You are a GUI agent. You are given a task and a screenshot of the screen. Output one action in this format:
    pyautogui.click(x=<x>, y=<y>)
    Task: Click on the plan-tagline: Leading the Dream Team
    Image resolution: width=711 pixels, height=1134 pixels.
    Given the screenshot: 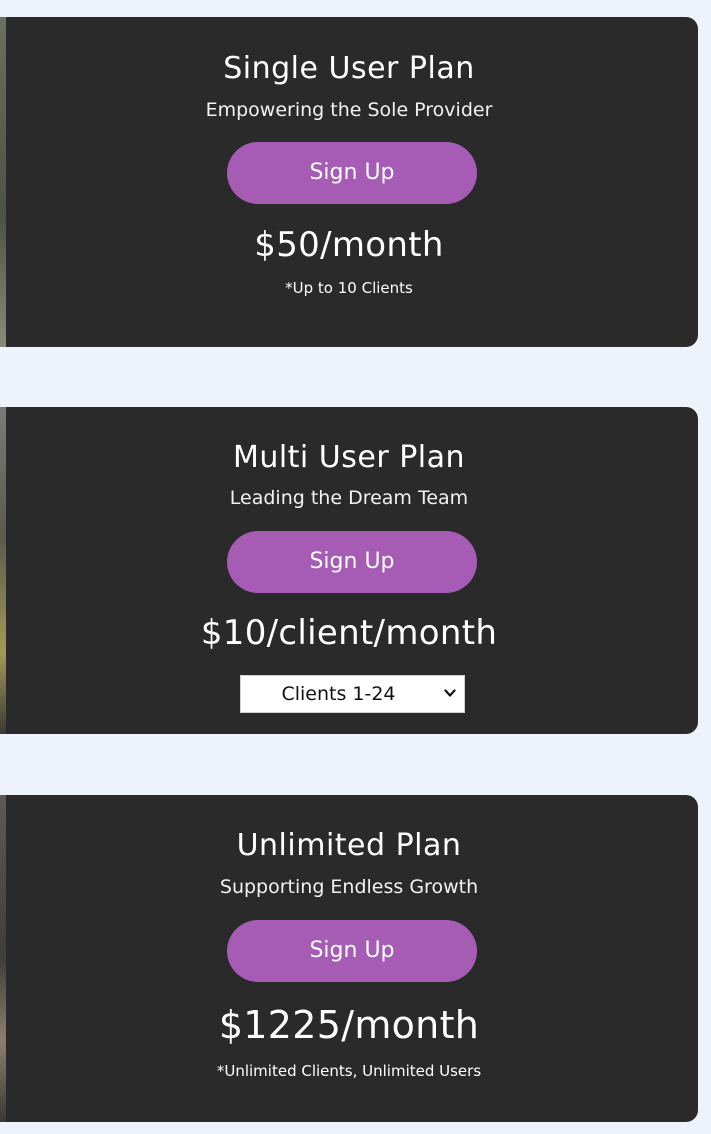 What is the action you would take?
    pyautogui.click(x=349, y=498)
    